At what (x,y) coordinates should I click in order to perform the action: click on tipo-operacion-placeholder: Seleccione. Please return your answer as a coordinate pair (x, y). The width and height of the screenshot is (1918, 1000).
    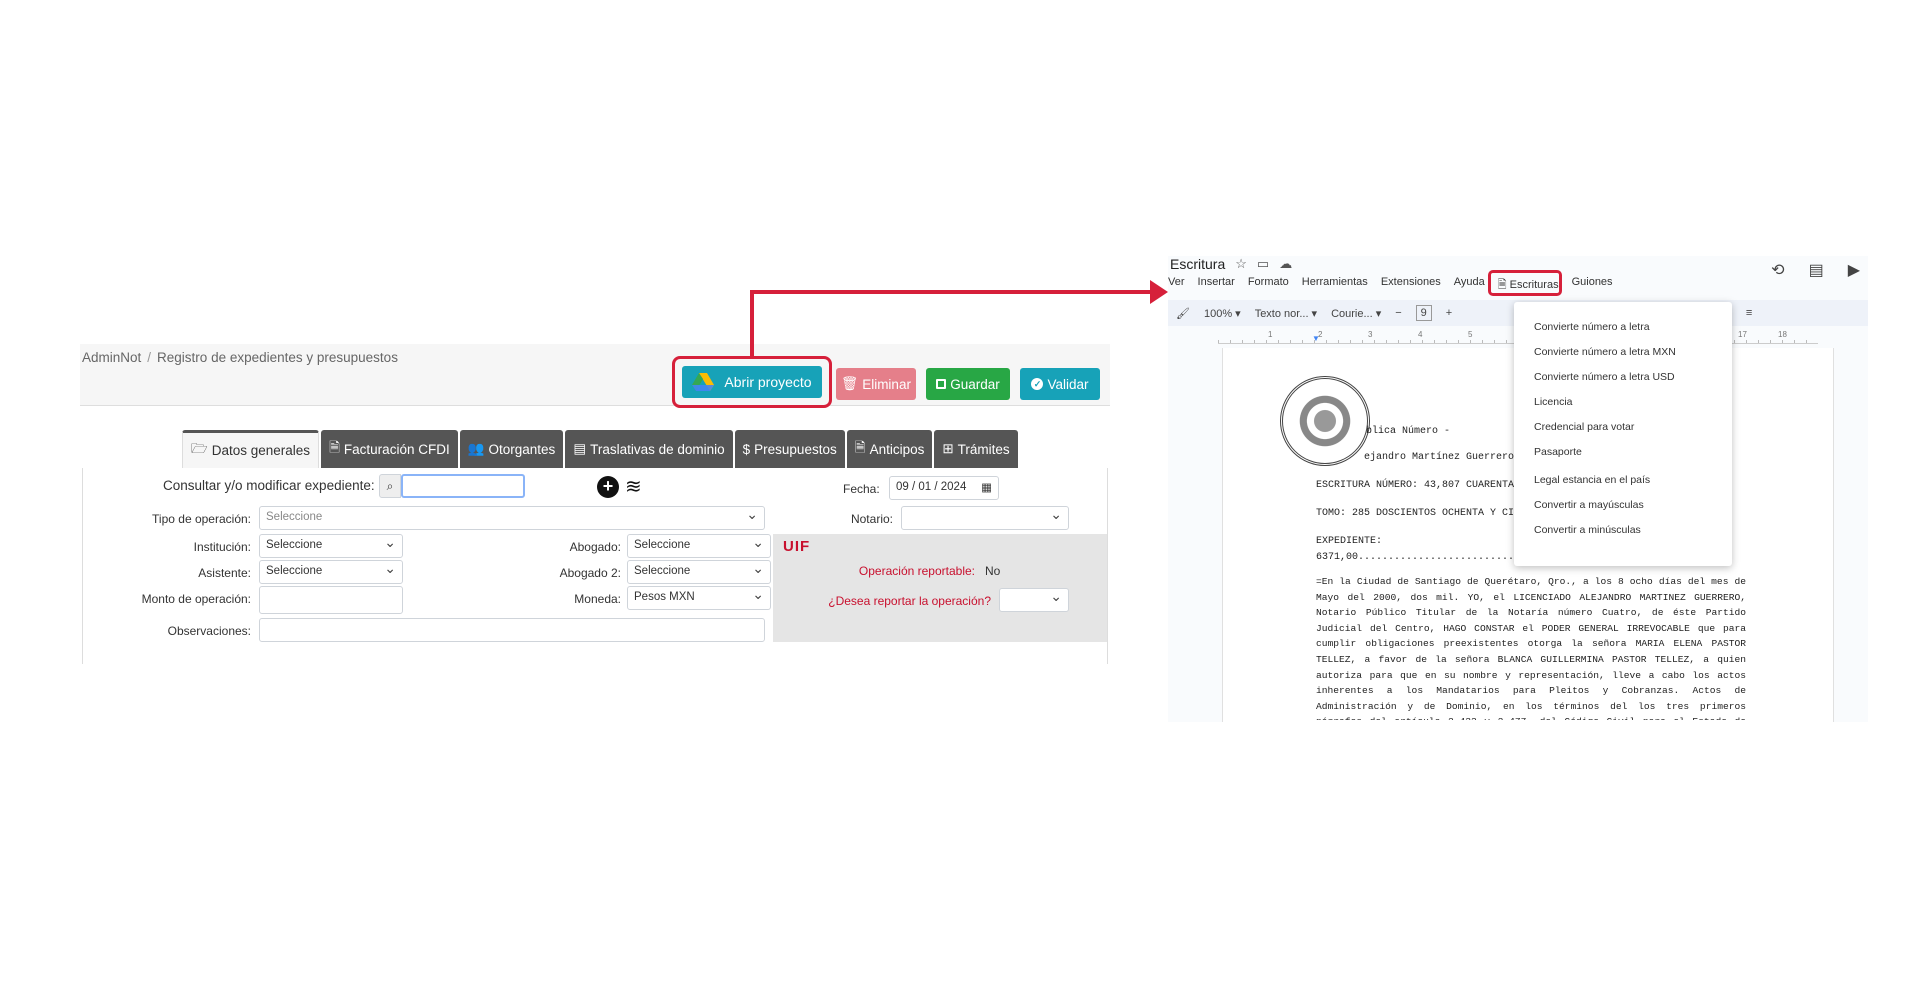
    Looking at the image, I should click on (294, 517).